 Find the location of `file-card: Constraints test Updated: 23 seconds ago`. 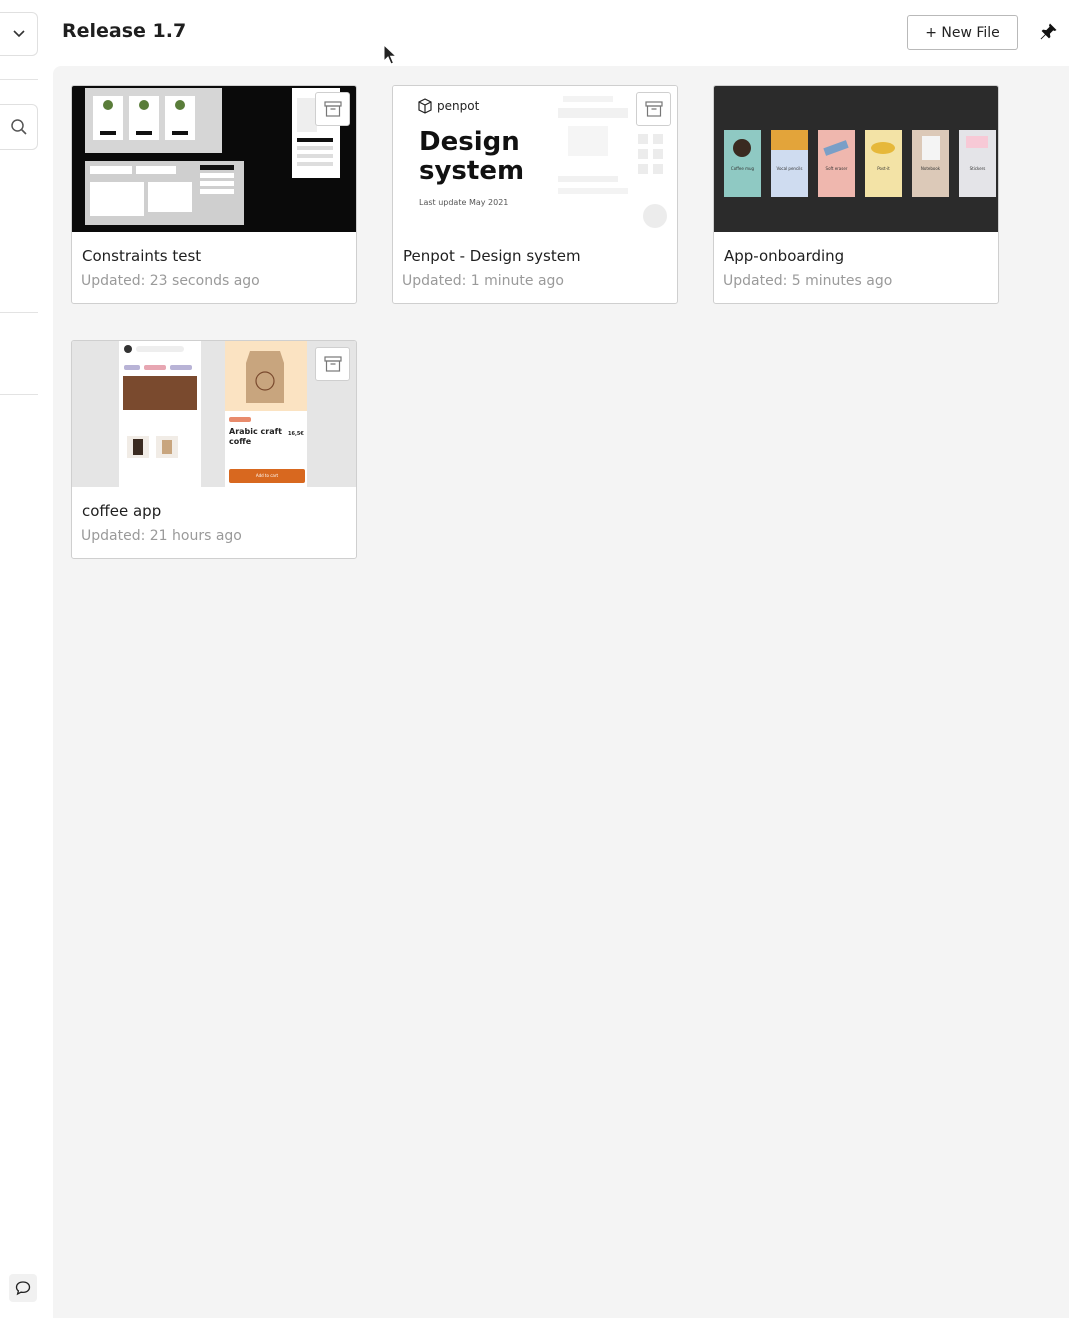

file-card: Constraints test Updated: 23 seconds ago is located at coordinates (214, 194).